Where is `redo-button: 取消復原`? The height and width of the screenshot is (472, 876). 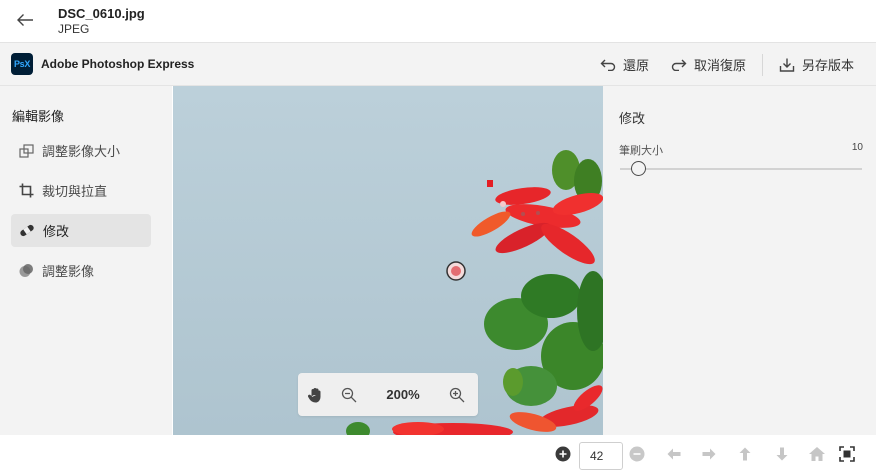
redo-button: 取消復原 is located at coordinates (708, 65).